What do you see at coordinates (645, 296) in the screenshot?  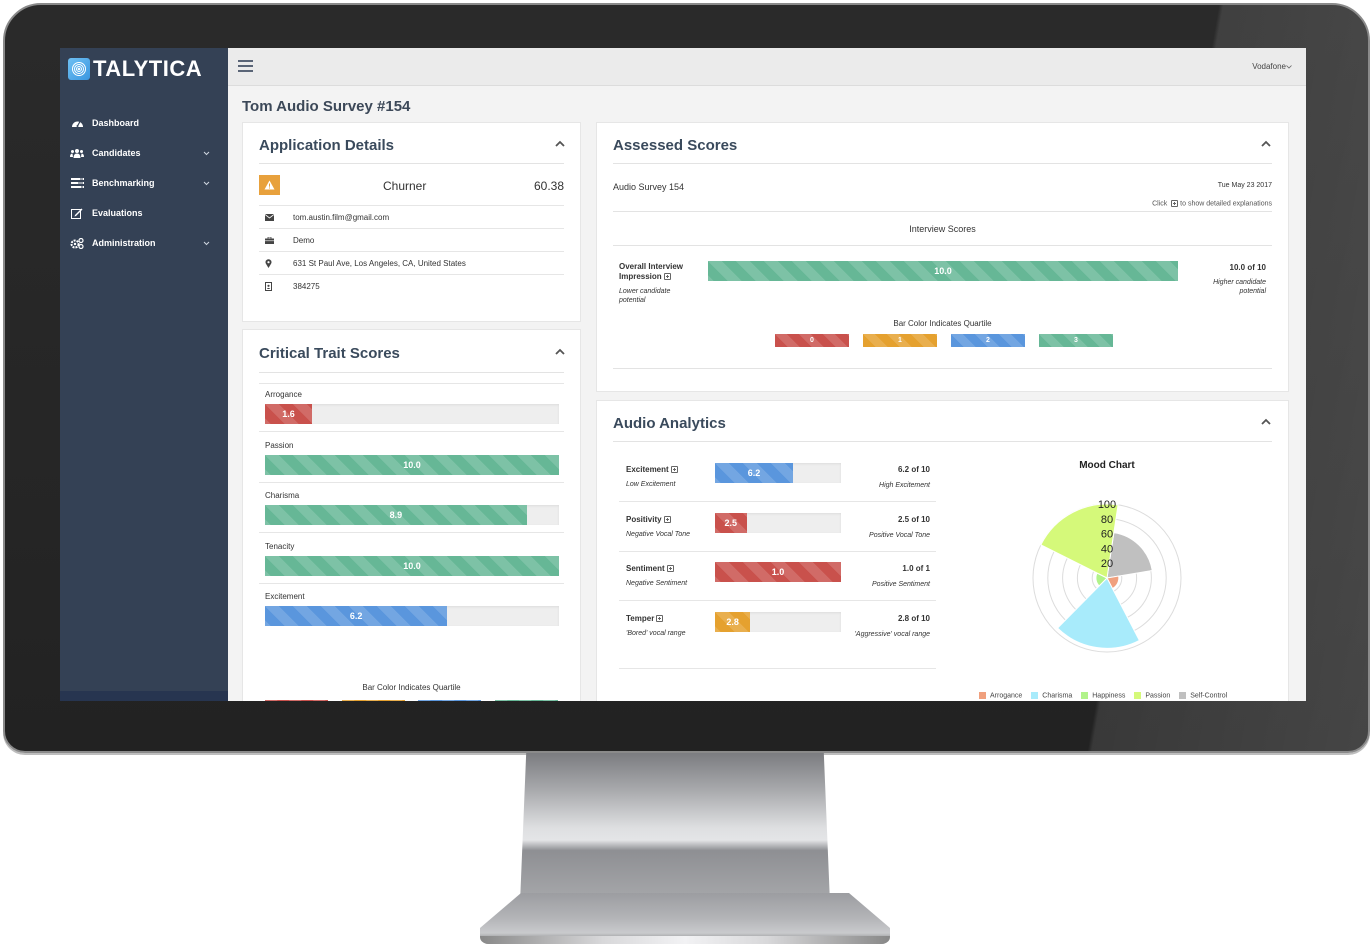 I see `overall-low-note: Lower candidate potential` at bounding box center [645, 296].